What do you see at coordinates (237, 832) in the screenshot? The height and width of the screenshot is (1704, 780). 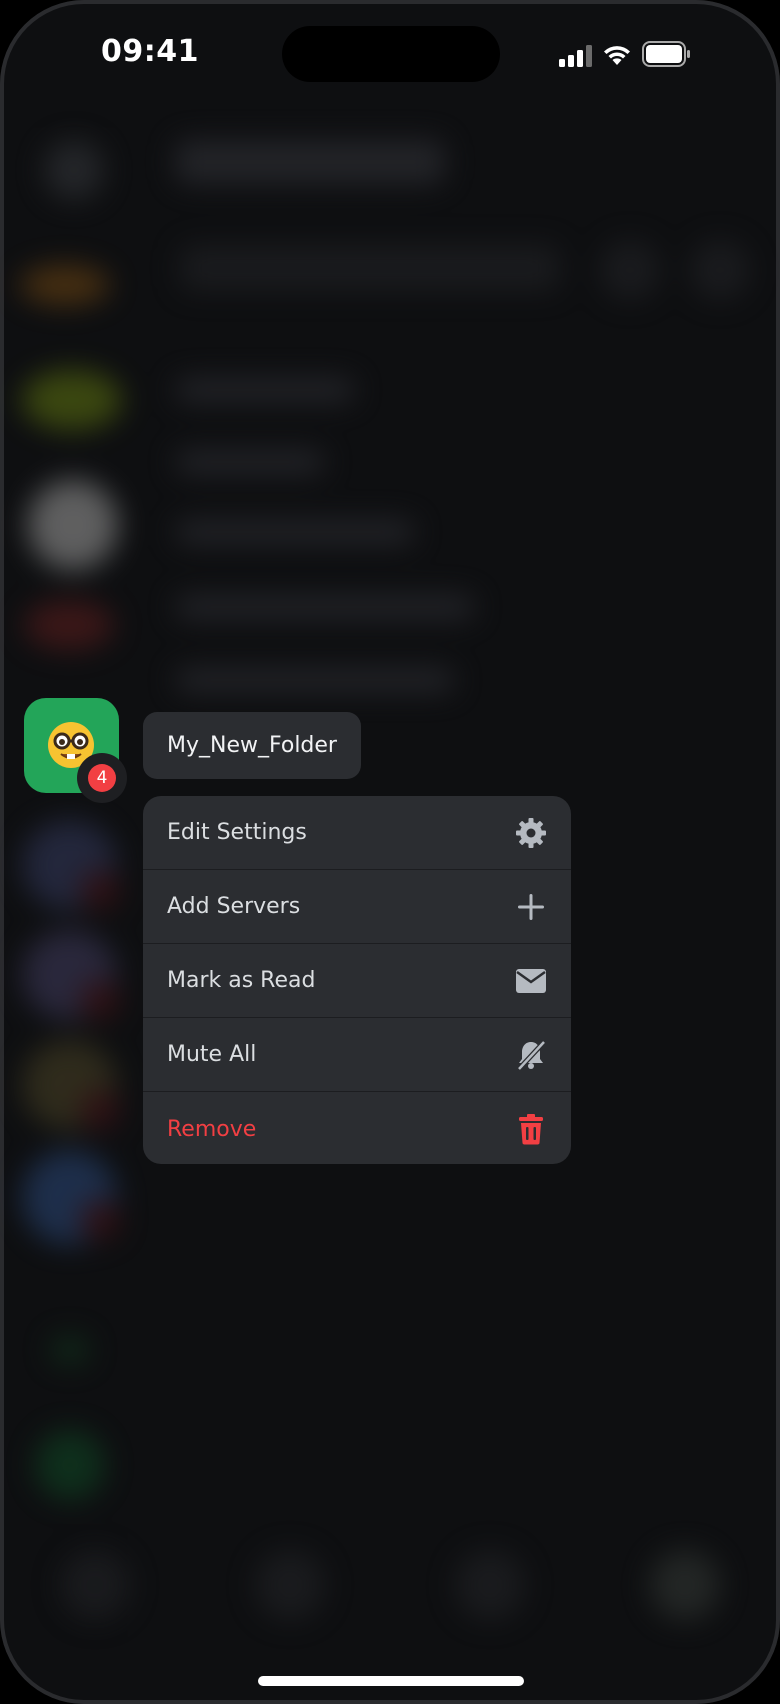 I see `menu-item-label: Edit Settings` at bounding box center [237, 832].